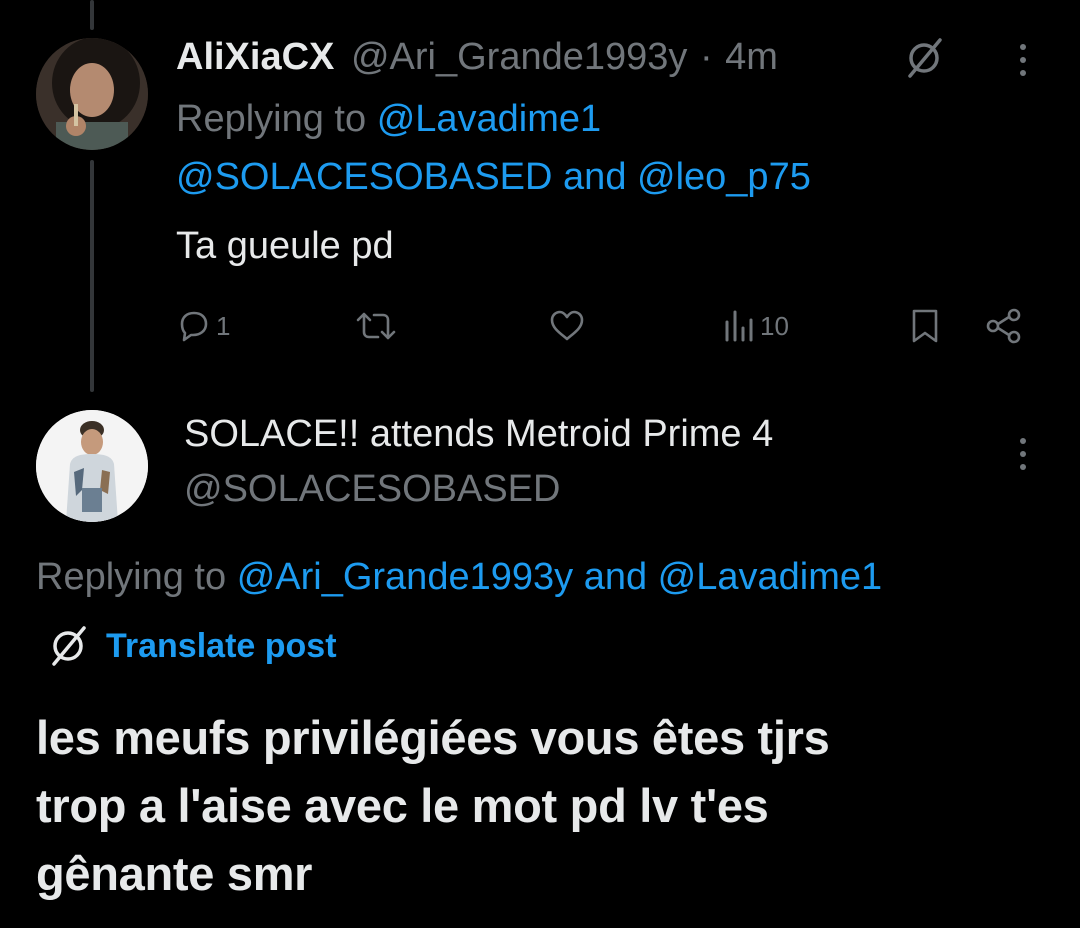 This screenshot has width=1080, height=928. I want to click on repost-icon, so click(376, 326).